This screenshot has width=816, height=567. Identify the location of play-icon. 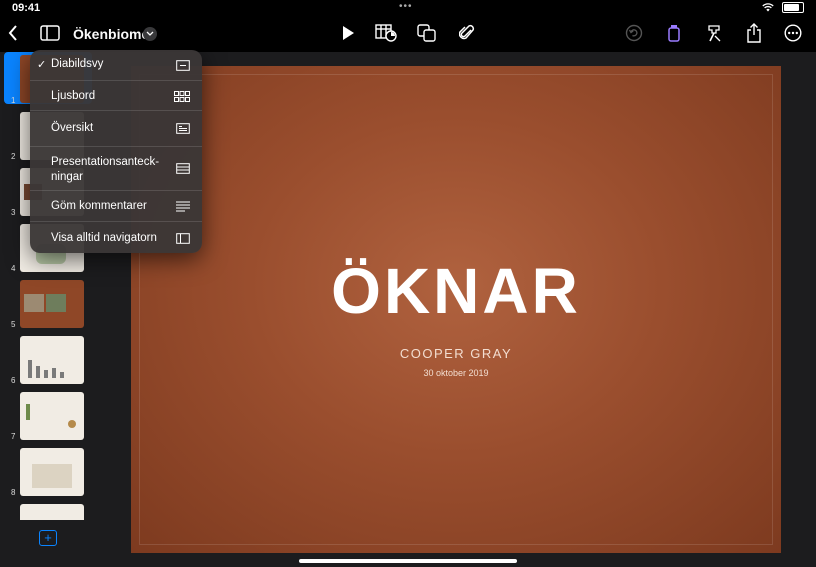
(348, 33).